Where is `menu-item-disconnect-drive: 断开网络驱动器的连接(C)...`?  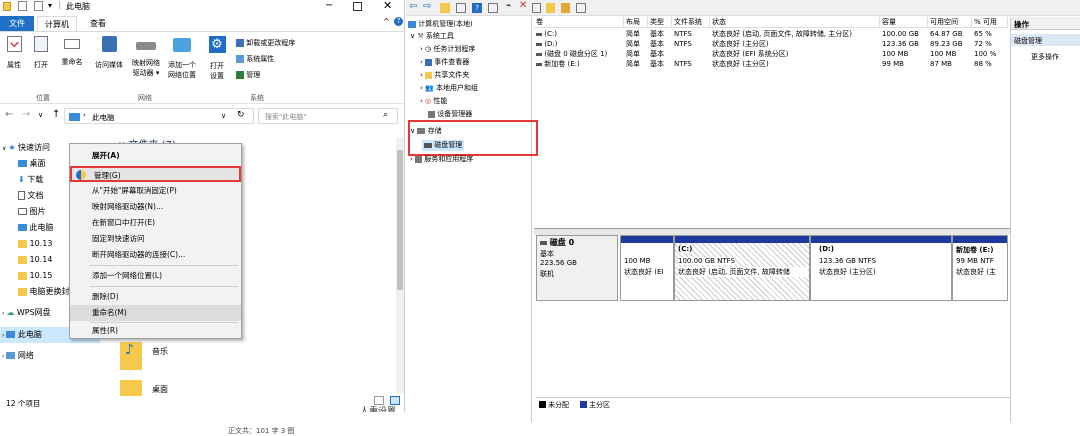
menu-item-disconnect-drive: 断开网络驱动器的连接(C)... is located at coordinates (155, 255).